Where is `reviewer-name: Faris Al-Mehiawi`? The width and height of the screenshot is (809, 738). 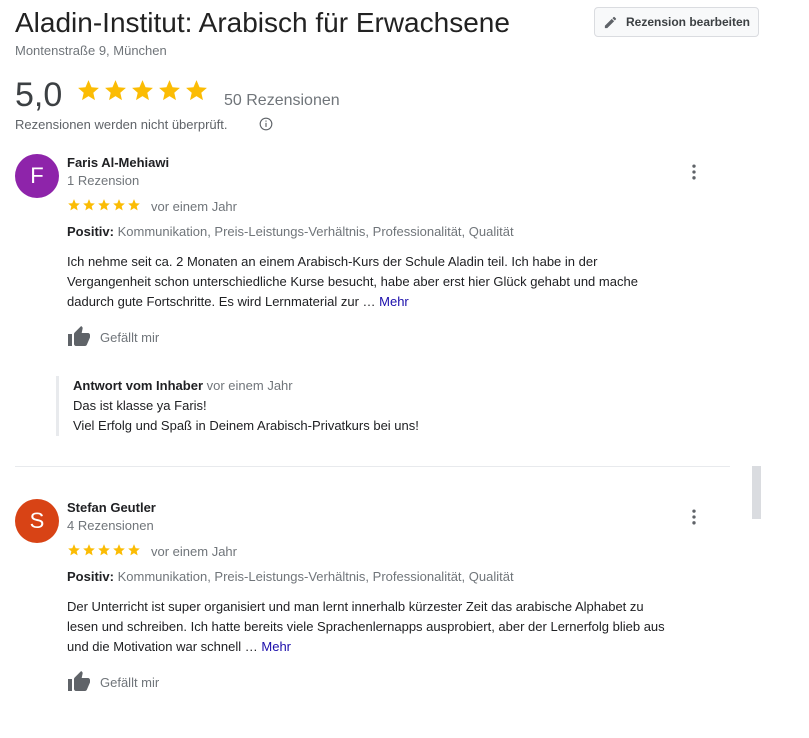
reviewer-name: Faris Al-Mehiawi is located at coordinates (118, 162).